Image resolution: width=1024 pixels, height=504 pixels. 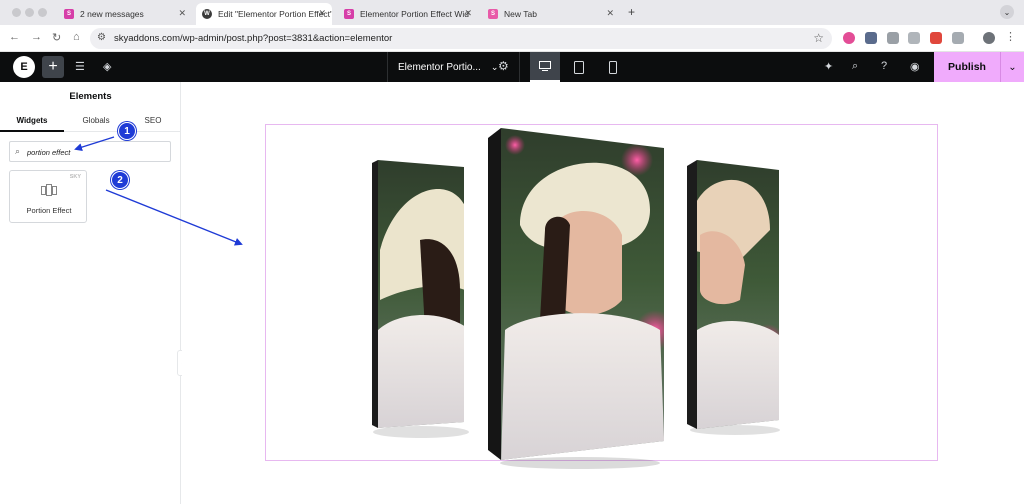 What do you see at coordinates (414, 14) in the screenshot?
I see `tab-label: Elementor Portion Effect Wid` at bounding box center [414, 14].